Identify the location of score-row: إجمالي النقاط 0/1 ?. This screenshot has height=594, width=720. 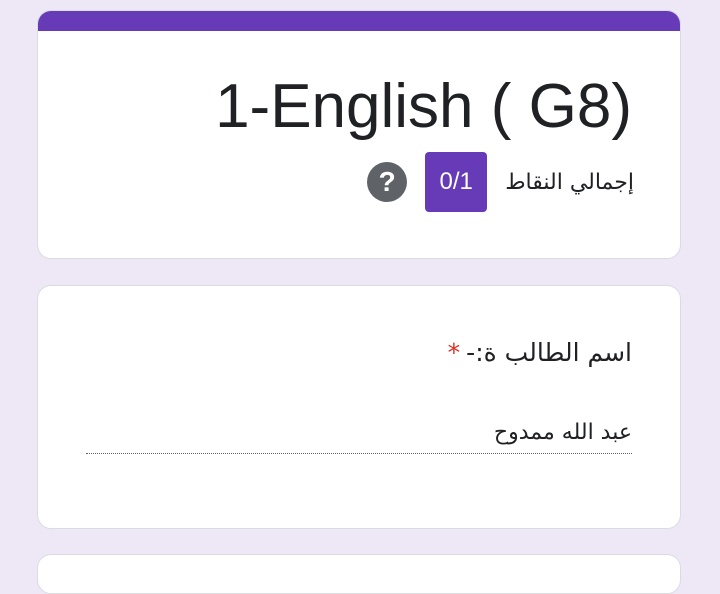
(499, 182).